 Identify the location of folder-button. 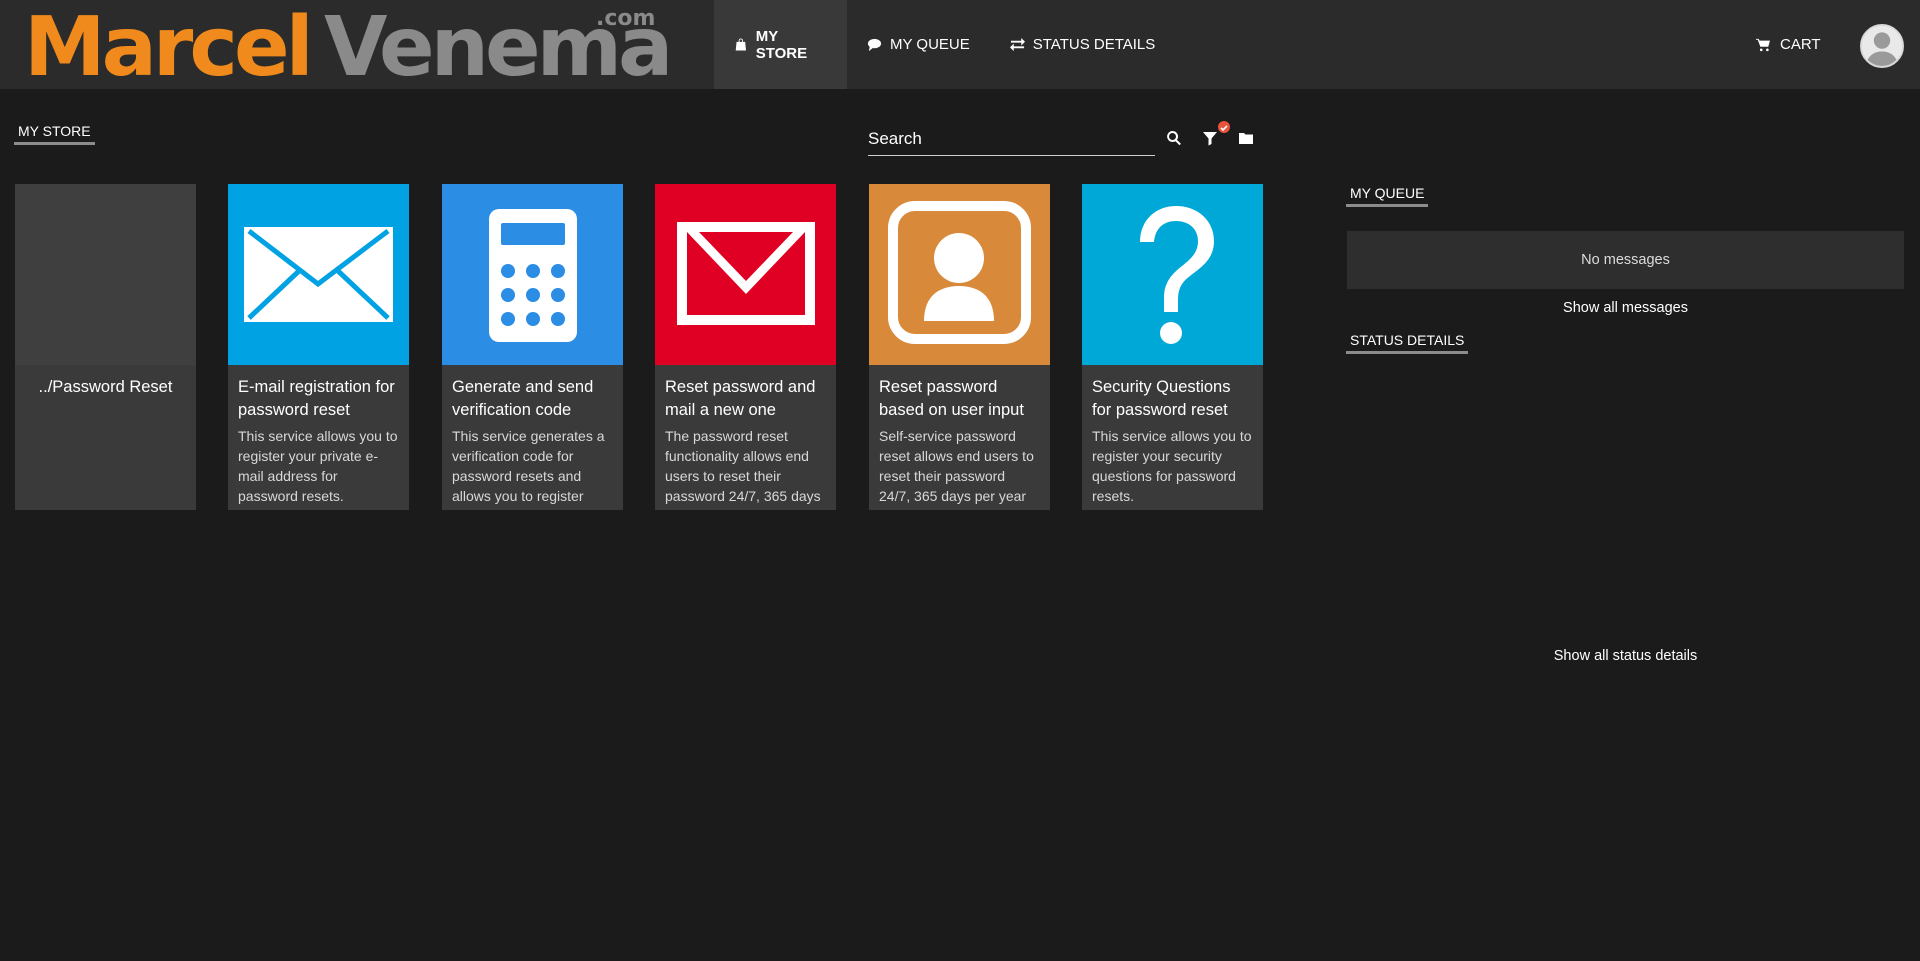
(1246, 138).